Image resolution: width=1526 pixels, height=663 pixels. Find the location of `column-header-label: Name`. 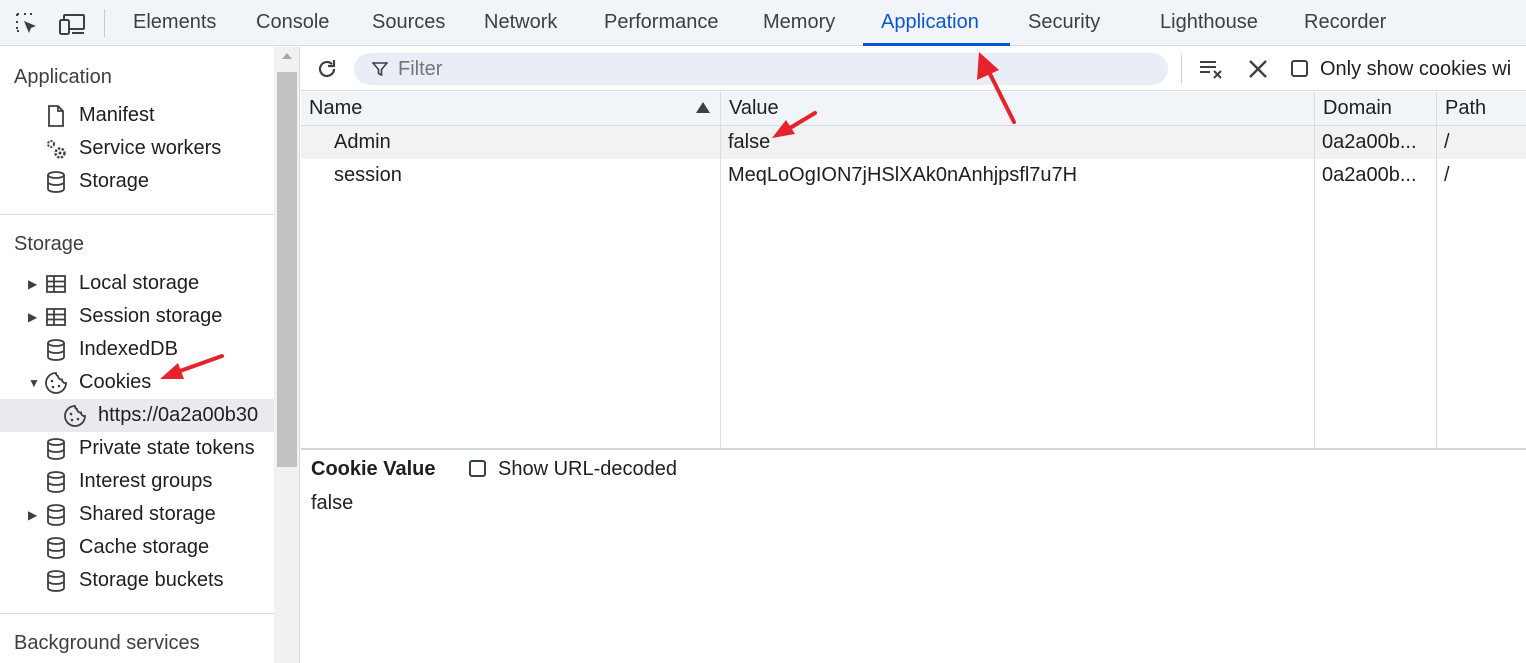

column-header-label: Name is located at coordinates (336, 108).